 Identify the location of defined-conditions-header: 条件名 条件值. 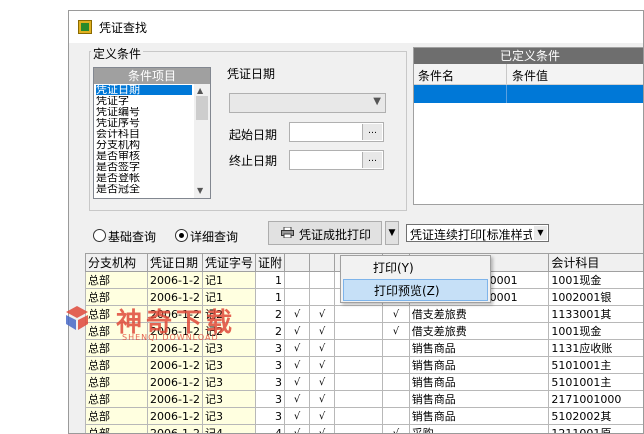
(528, 74).